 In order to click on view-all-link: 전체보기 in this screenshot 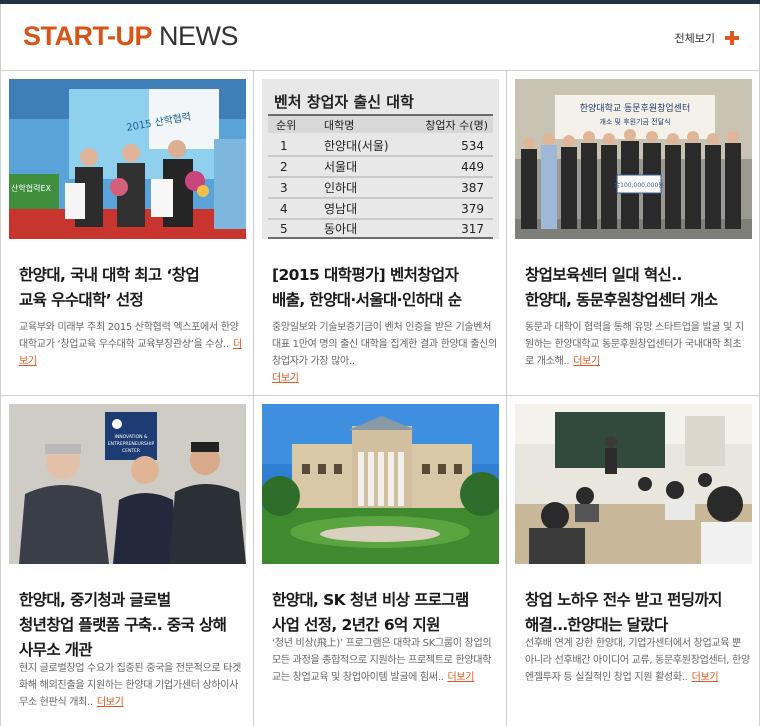, I will do `click(707, 38)`.